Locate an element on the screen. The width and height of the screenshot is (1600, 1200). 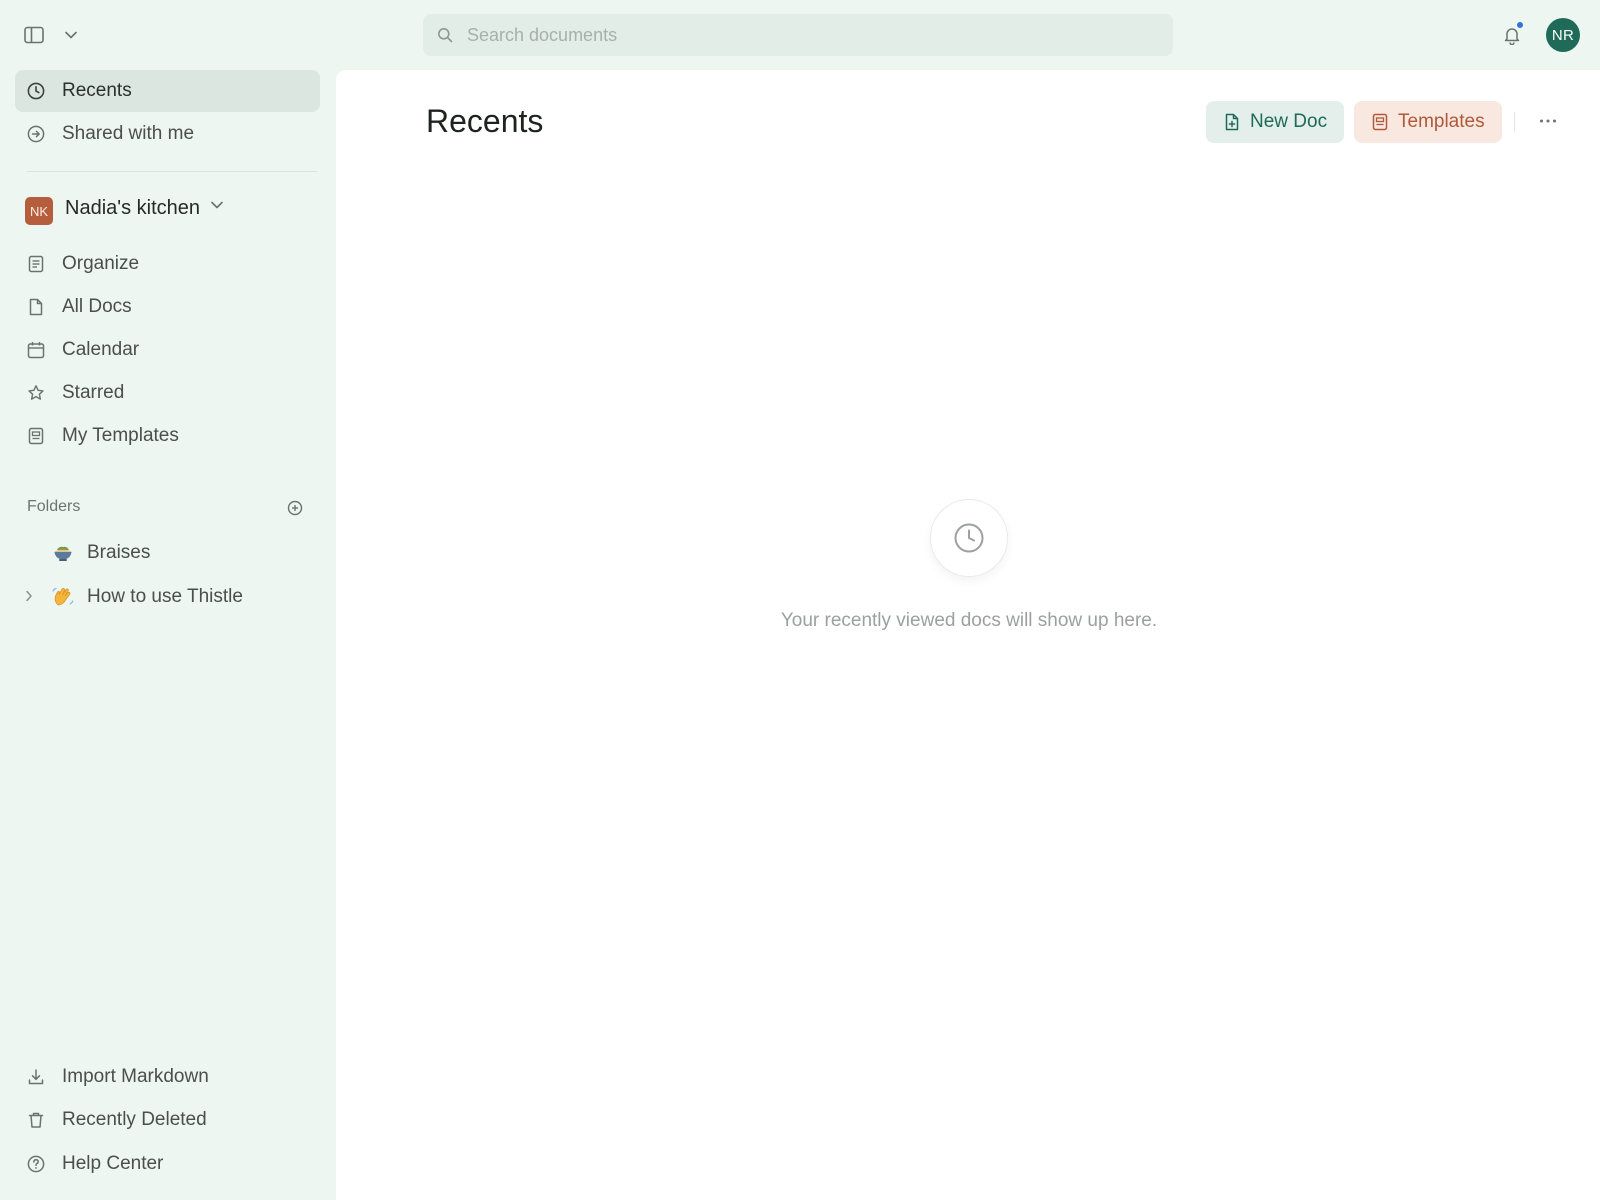
sidebar-item-import-markdown: Import Markdown is located at coordinates (167, 1077).